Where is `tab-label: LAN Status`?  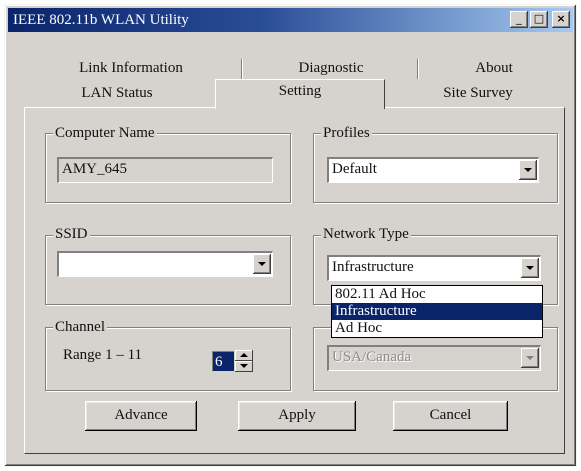
tab-label: LAN Status is located at coordinates (117, 93).